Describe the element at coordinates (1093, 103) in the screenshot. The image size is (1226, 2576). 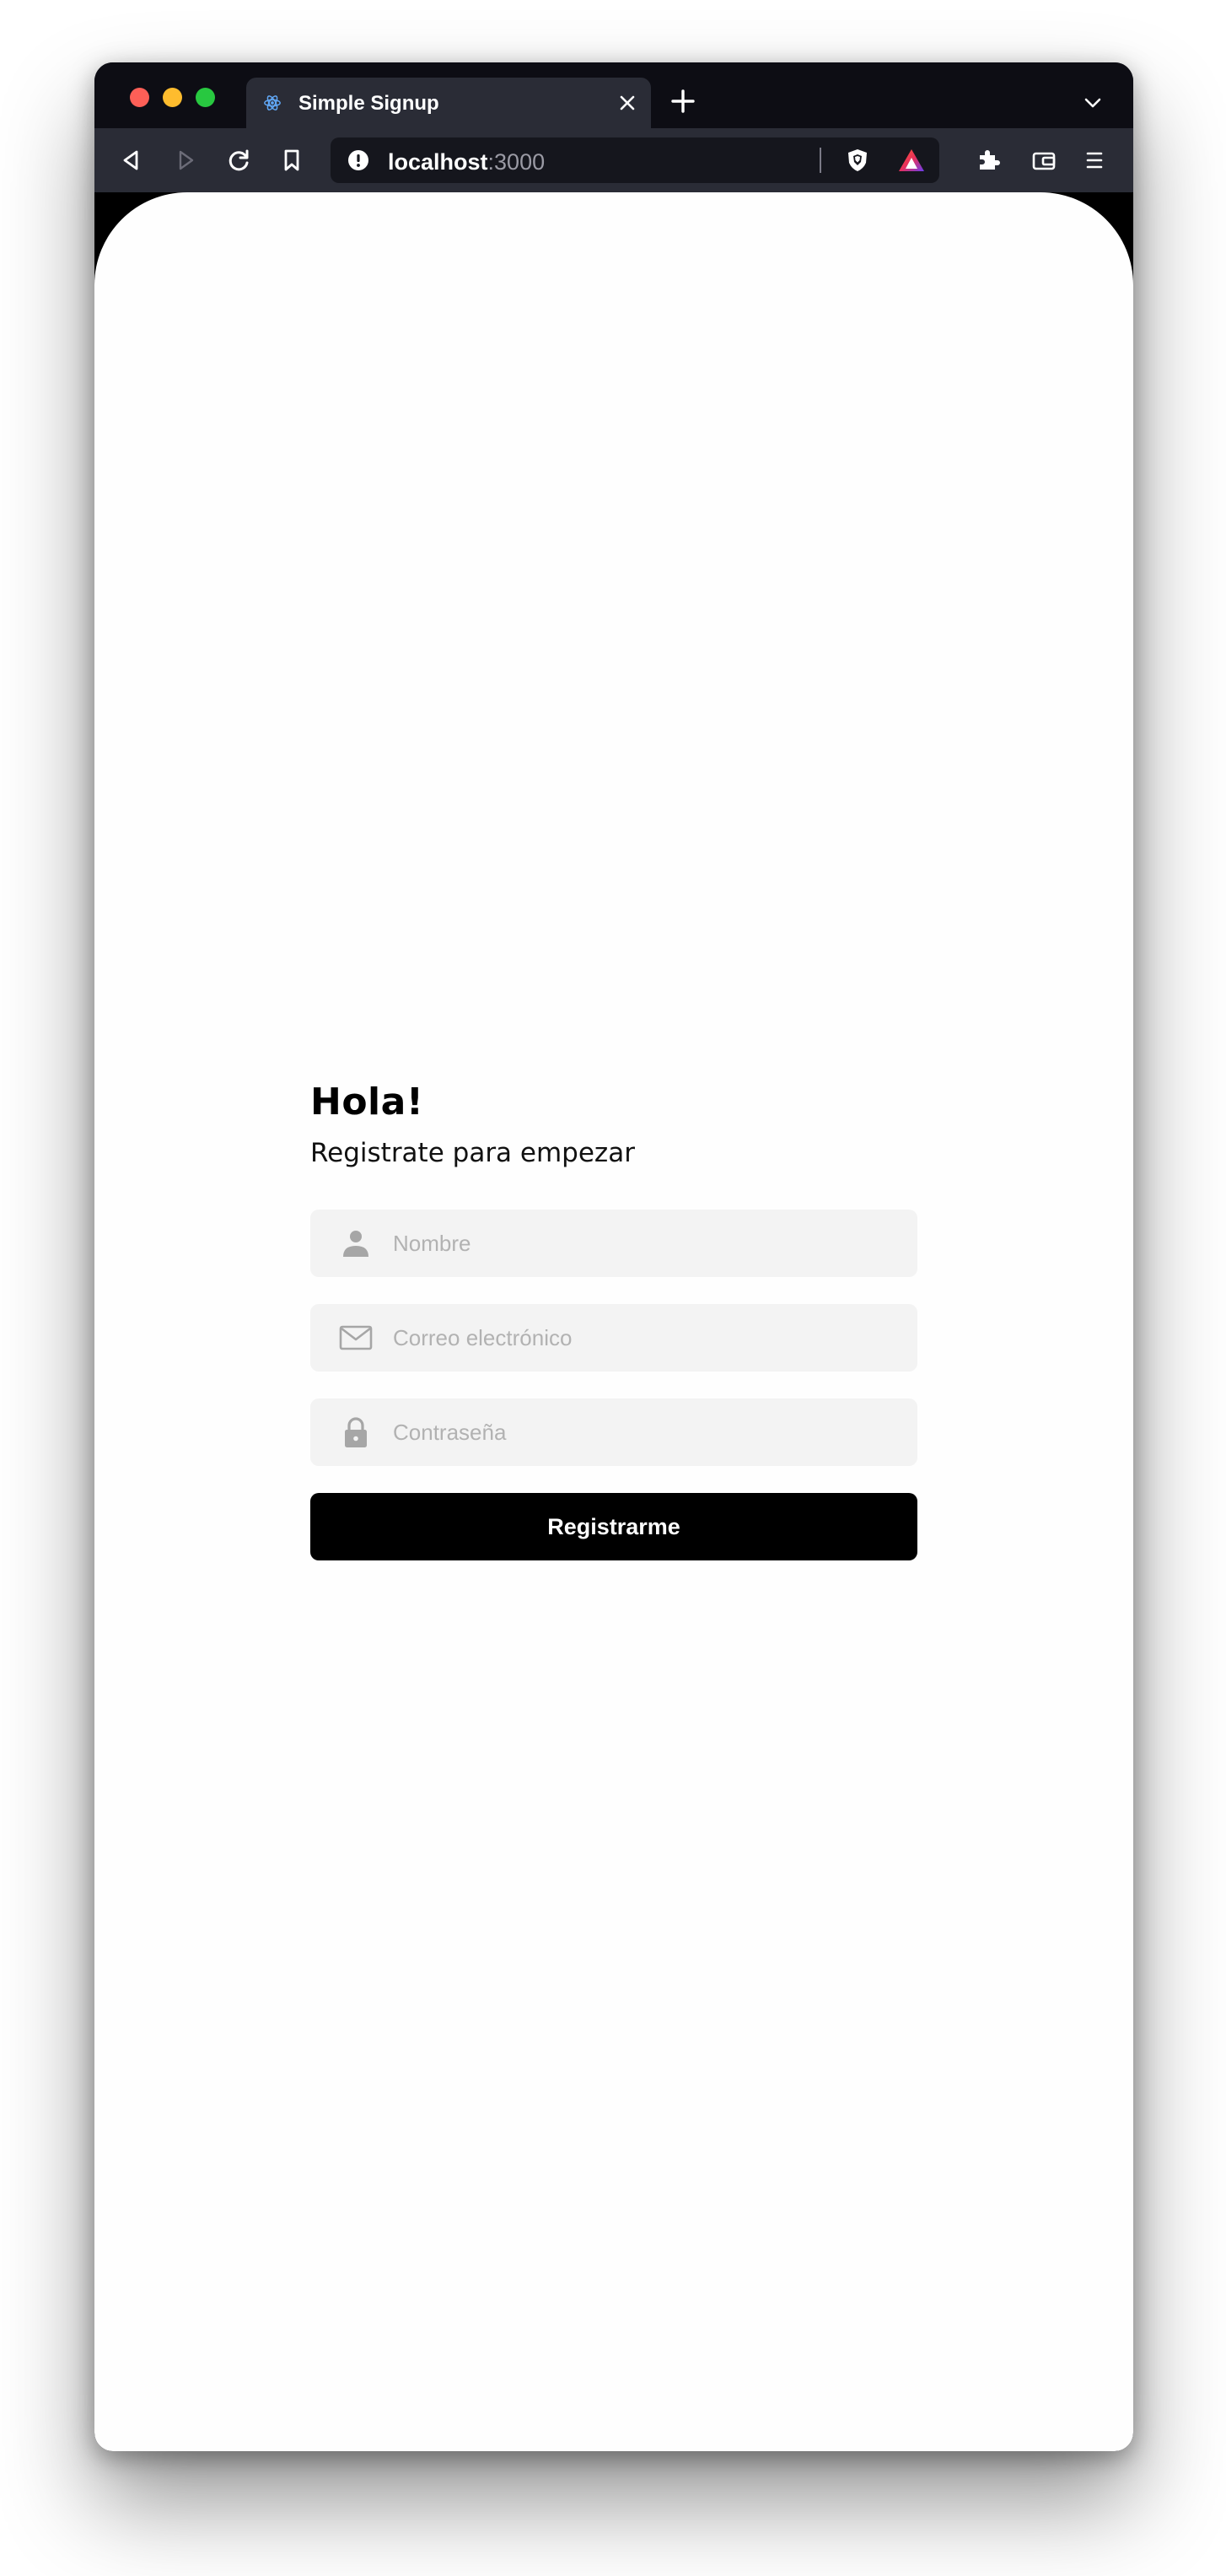
I see `chevron-down-icon` at that location.